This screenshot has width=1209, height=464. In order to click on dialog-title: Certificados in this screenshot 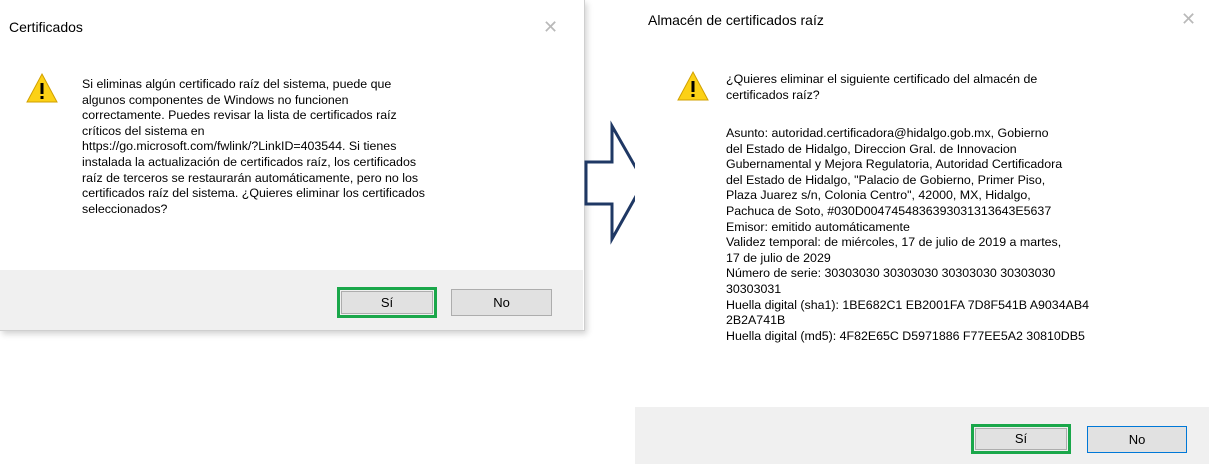, I will do `click(46, 27)`.